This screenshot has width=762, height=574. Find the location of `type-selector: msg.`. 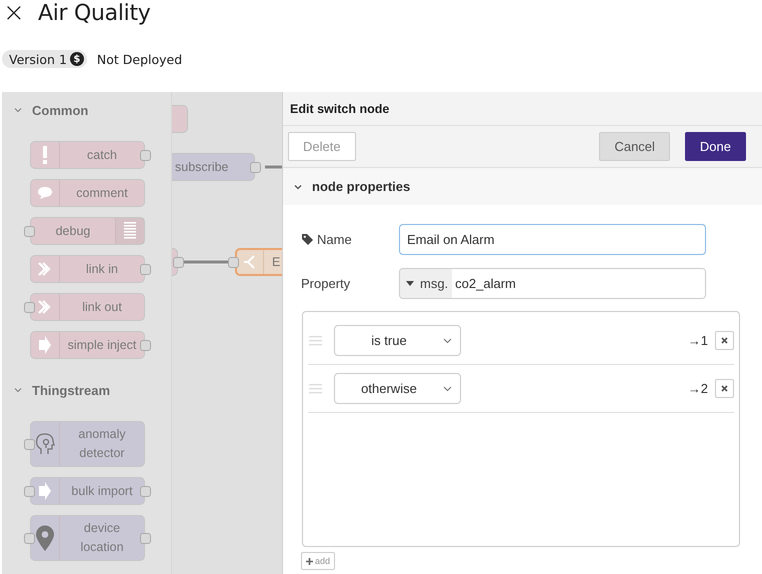

type-selector: msg. is located at coordinates (426, 283).